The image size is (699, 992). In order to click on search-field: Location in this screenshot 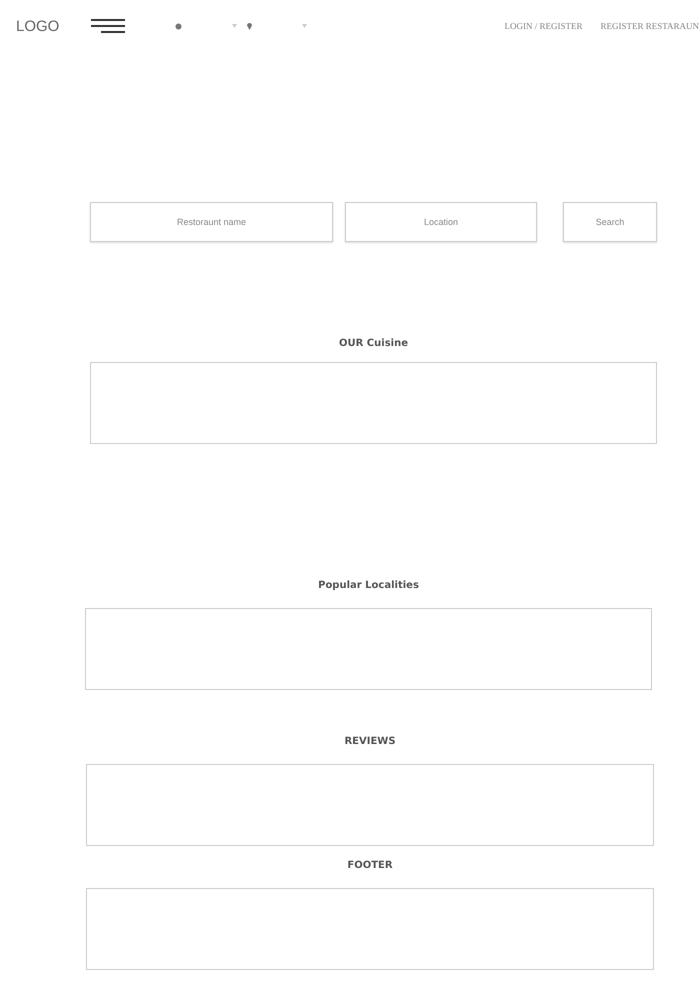, I will do `click(441, 222)`.